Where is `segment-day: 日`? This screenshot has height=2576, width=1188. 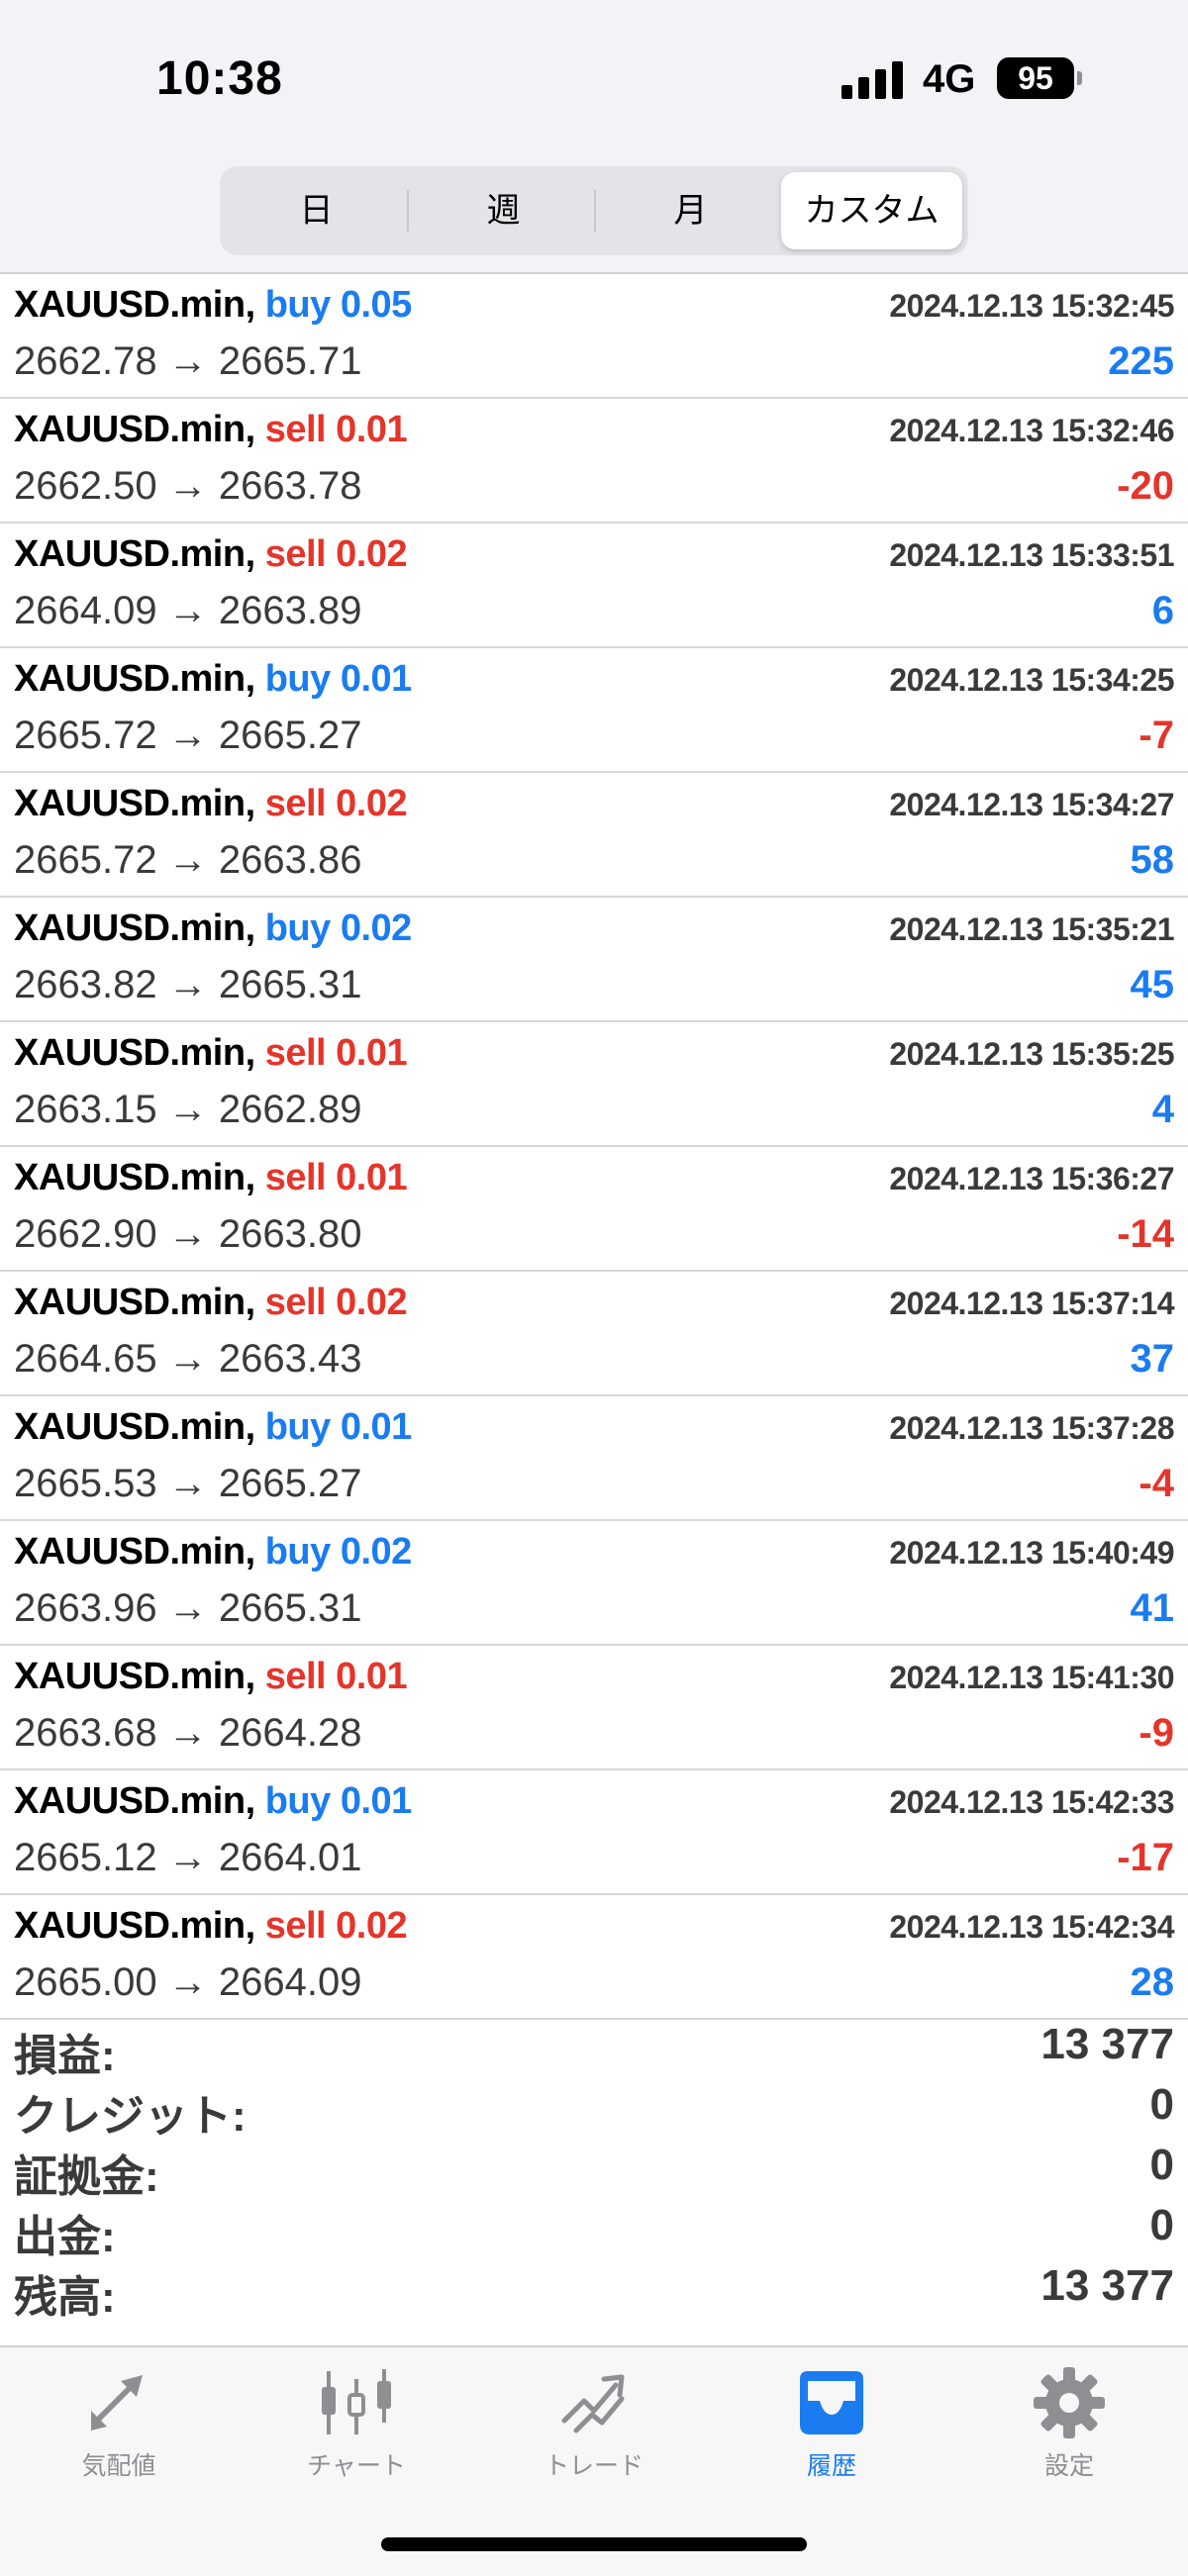
segment-day: 日 is located at coordinates (317, 210).